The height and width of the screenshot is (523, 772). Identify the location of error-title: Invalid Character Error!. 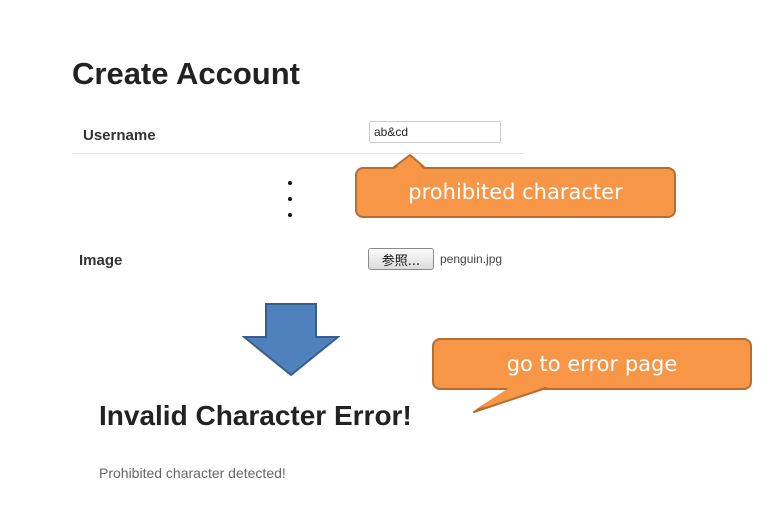
(255, 415).